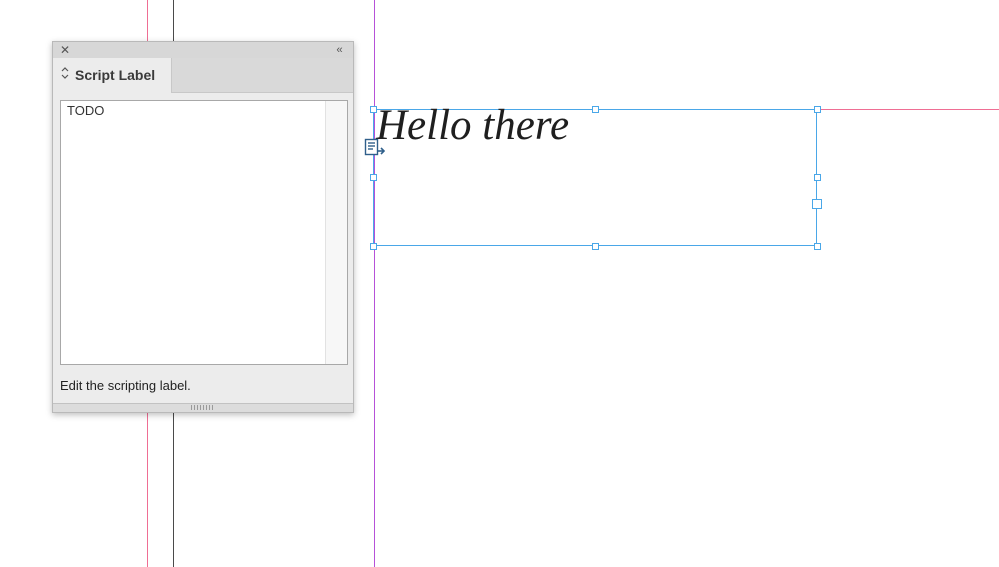  What do you see at coordinates (472, 125) in the screenshot?
I see `frame-text: Hello there` at bounding box center [472, 125].